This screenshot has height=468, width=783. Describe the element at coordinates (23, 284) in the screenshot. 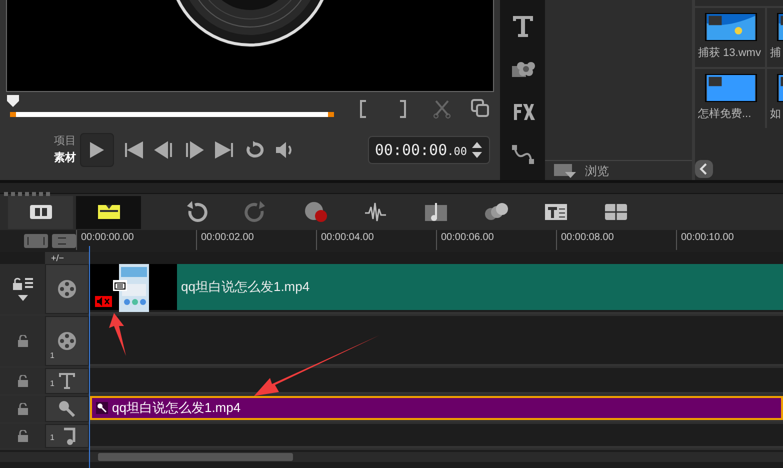

I see `lock-list-icon` at that location.